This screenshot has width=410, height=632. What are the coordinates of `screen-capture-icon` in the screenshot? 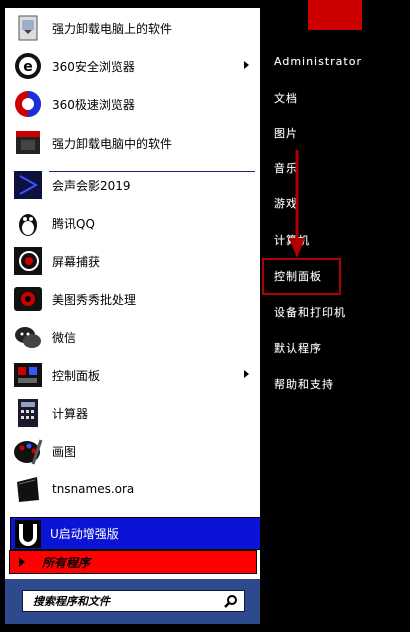 It's located at (28, 261).